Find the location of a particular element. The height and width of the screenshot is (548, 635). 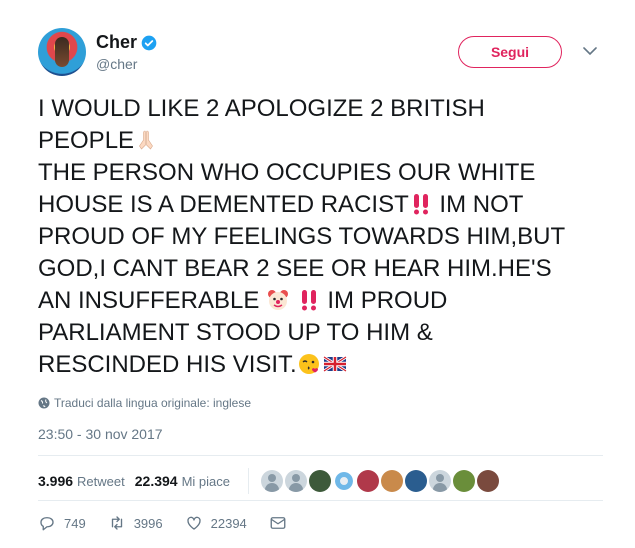

like-button: 22394 is located at coordinates (216, 523).